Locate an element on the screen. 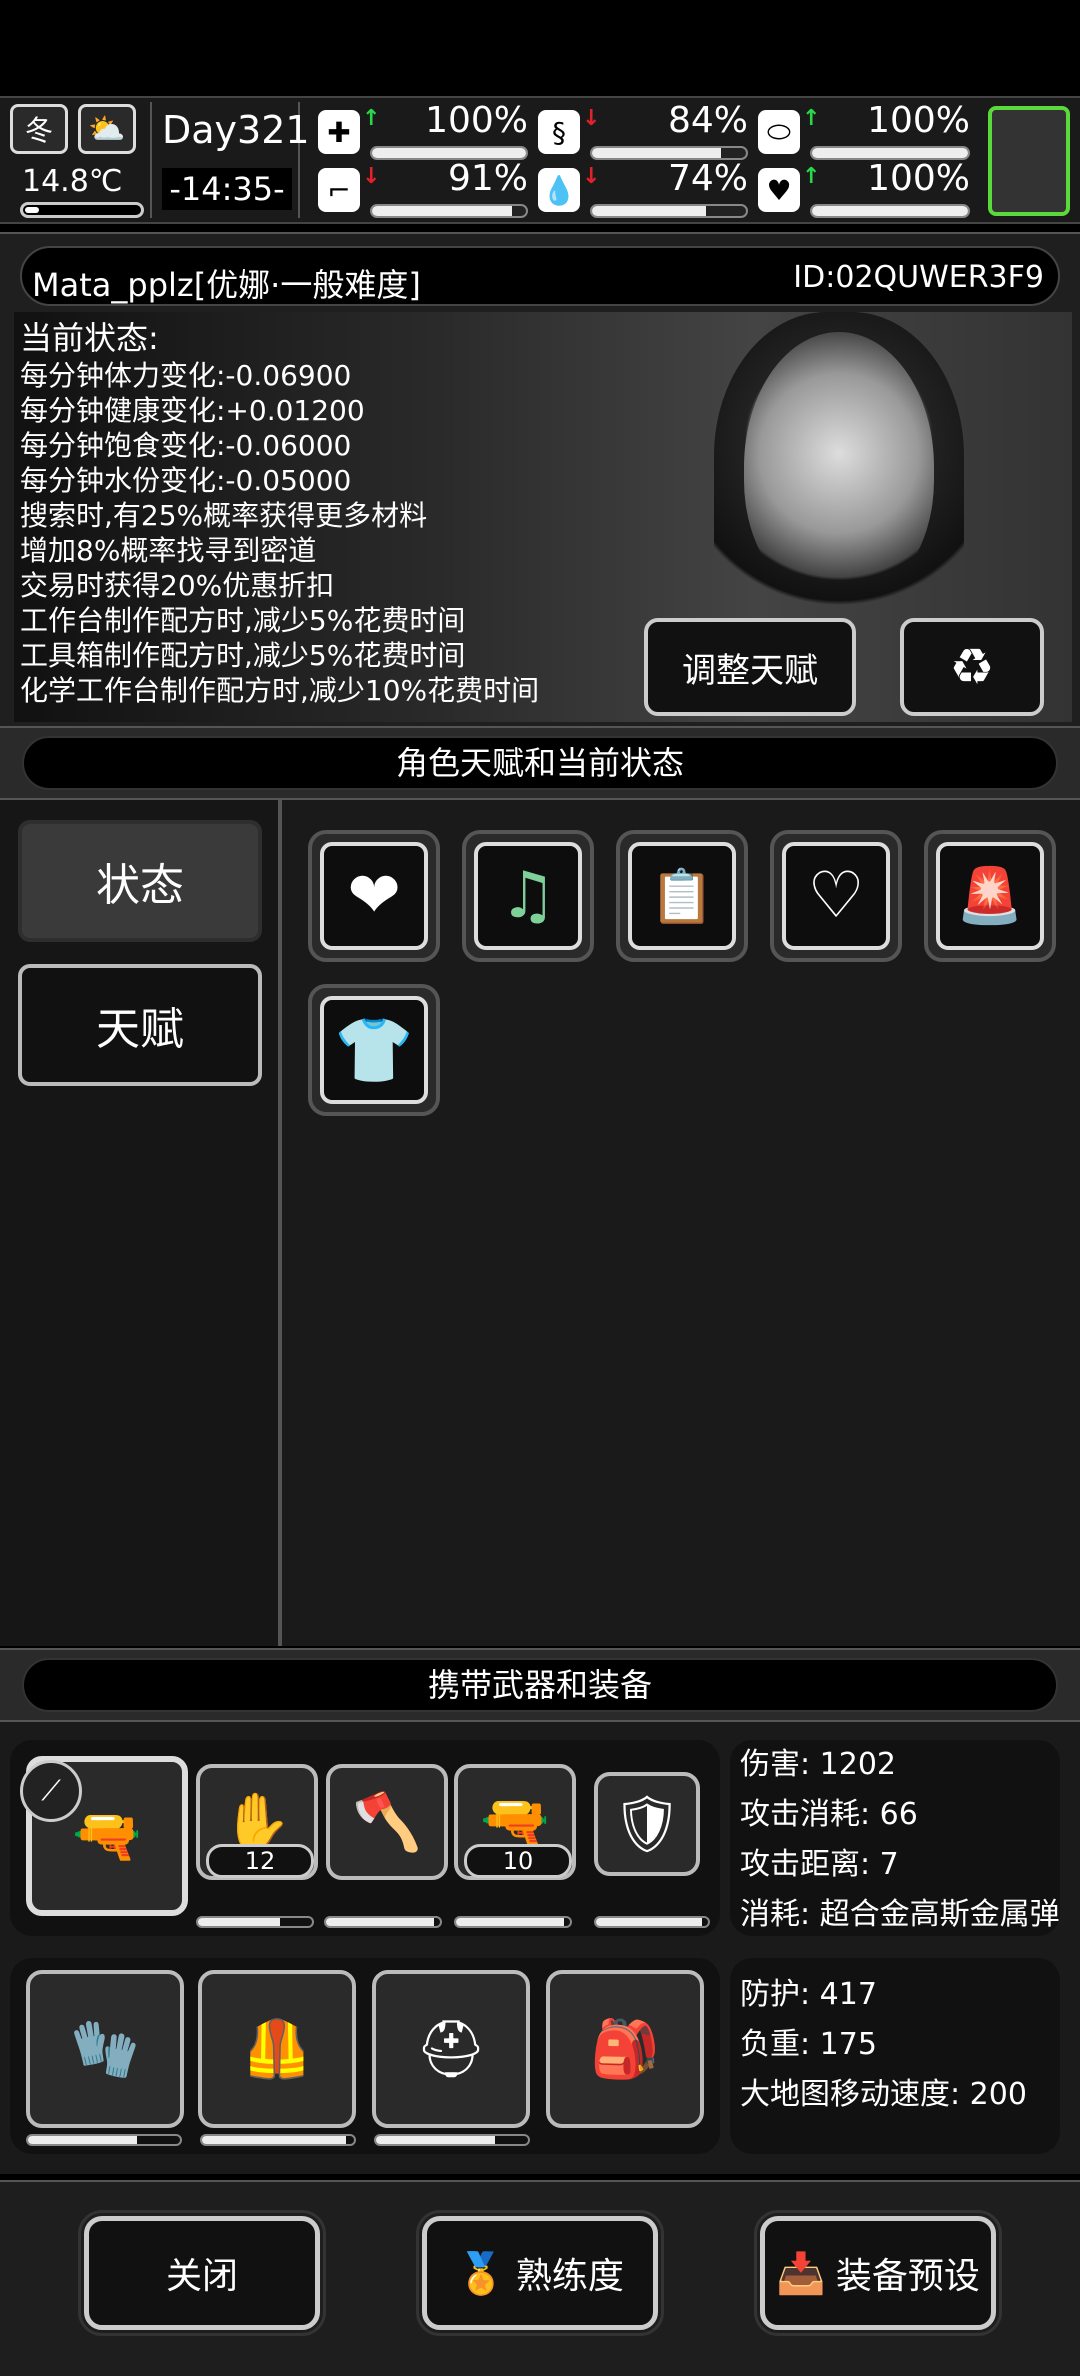 This screenshot has width=1080, height=2376. day-time-panel: Day321 -14:35- is located at coordinates (230, 160).